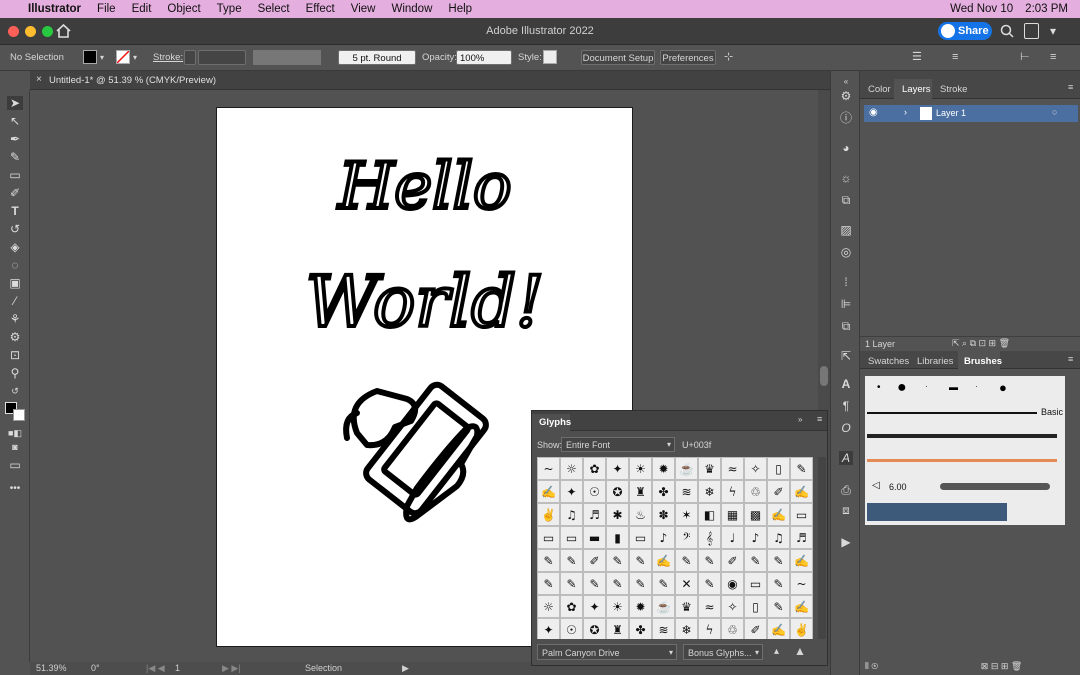 This screenshot has height=675, width=1080. Describe the element at coordinates (15, 319) in the screenshot. I see `blend-tool-icon: ⚘` at that location.